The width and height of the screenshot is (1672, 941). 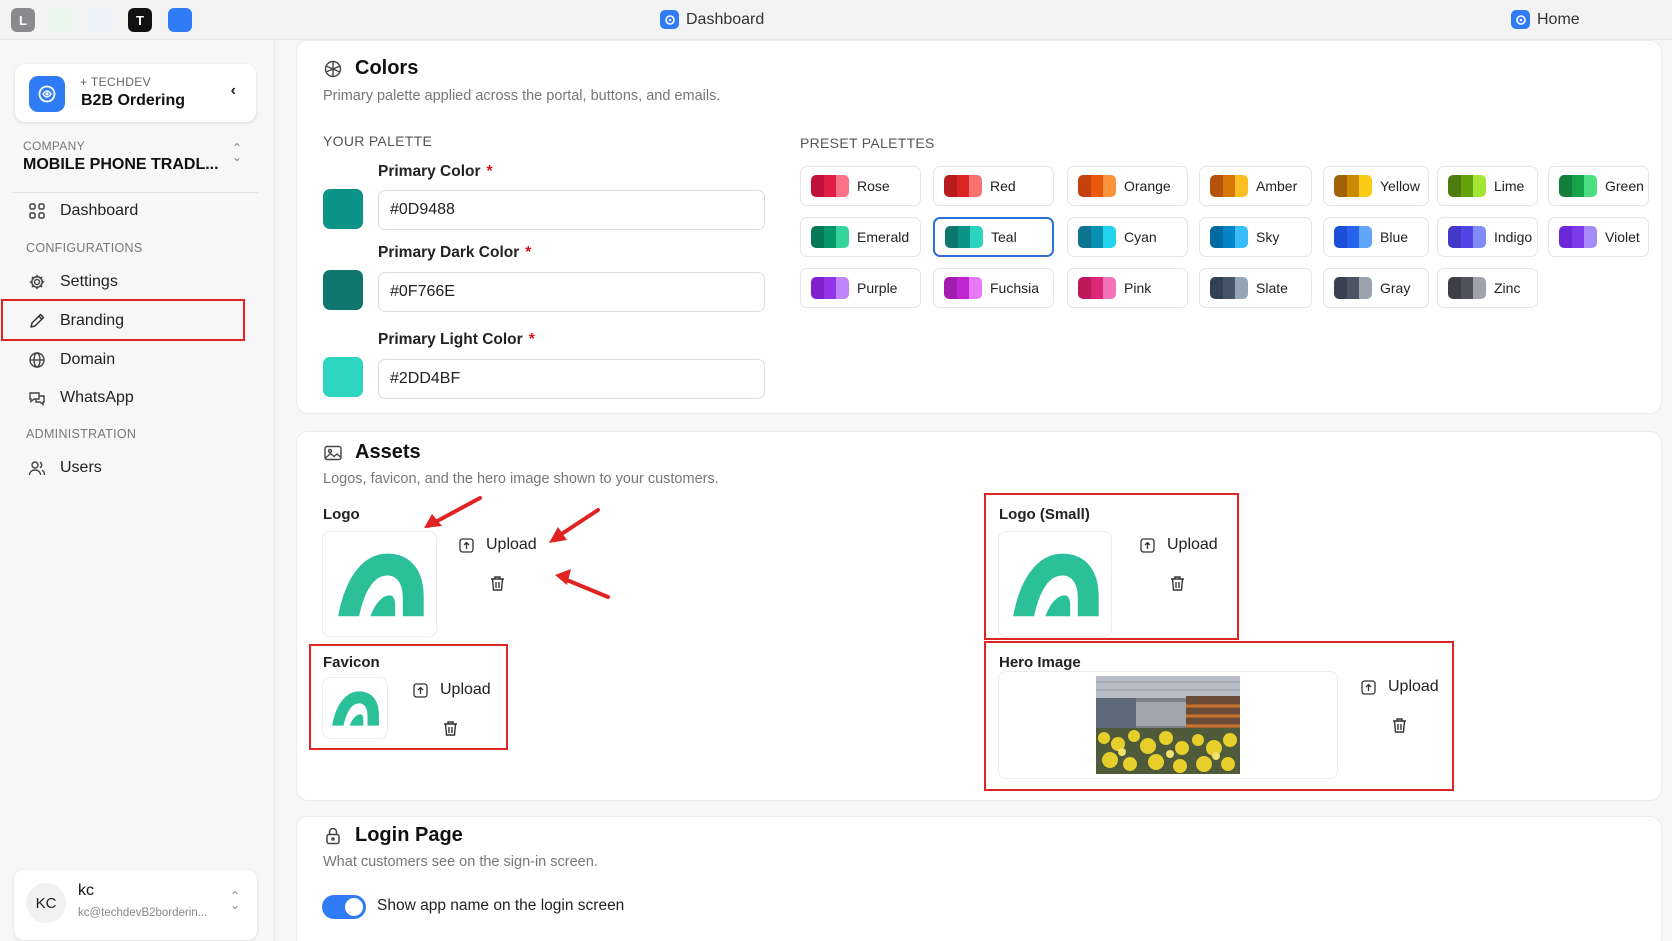 I want to click on preset-fuchsia: Fuchsia, so click(x=993, y=288).